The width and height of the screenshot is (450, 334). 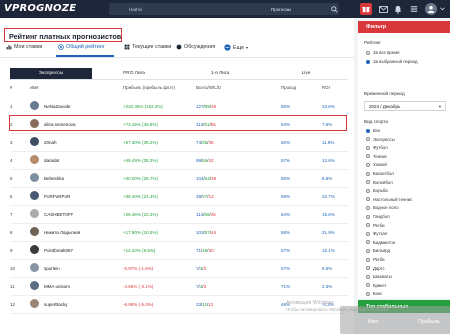 I want to click on table-row: 10 sporlein -0.97% (-1.6%) 7/4/3 57% 6.5%, so click(x=179, y=269).